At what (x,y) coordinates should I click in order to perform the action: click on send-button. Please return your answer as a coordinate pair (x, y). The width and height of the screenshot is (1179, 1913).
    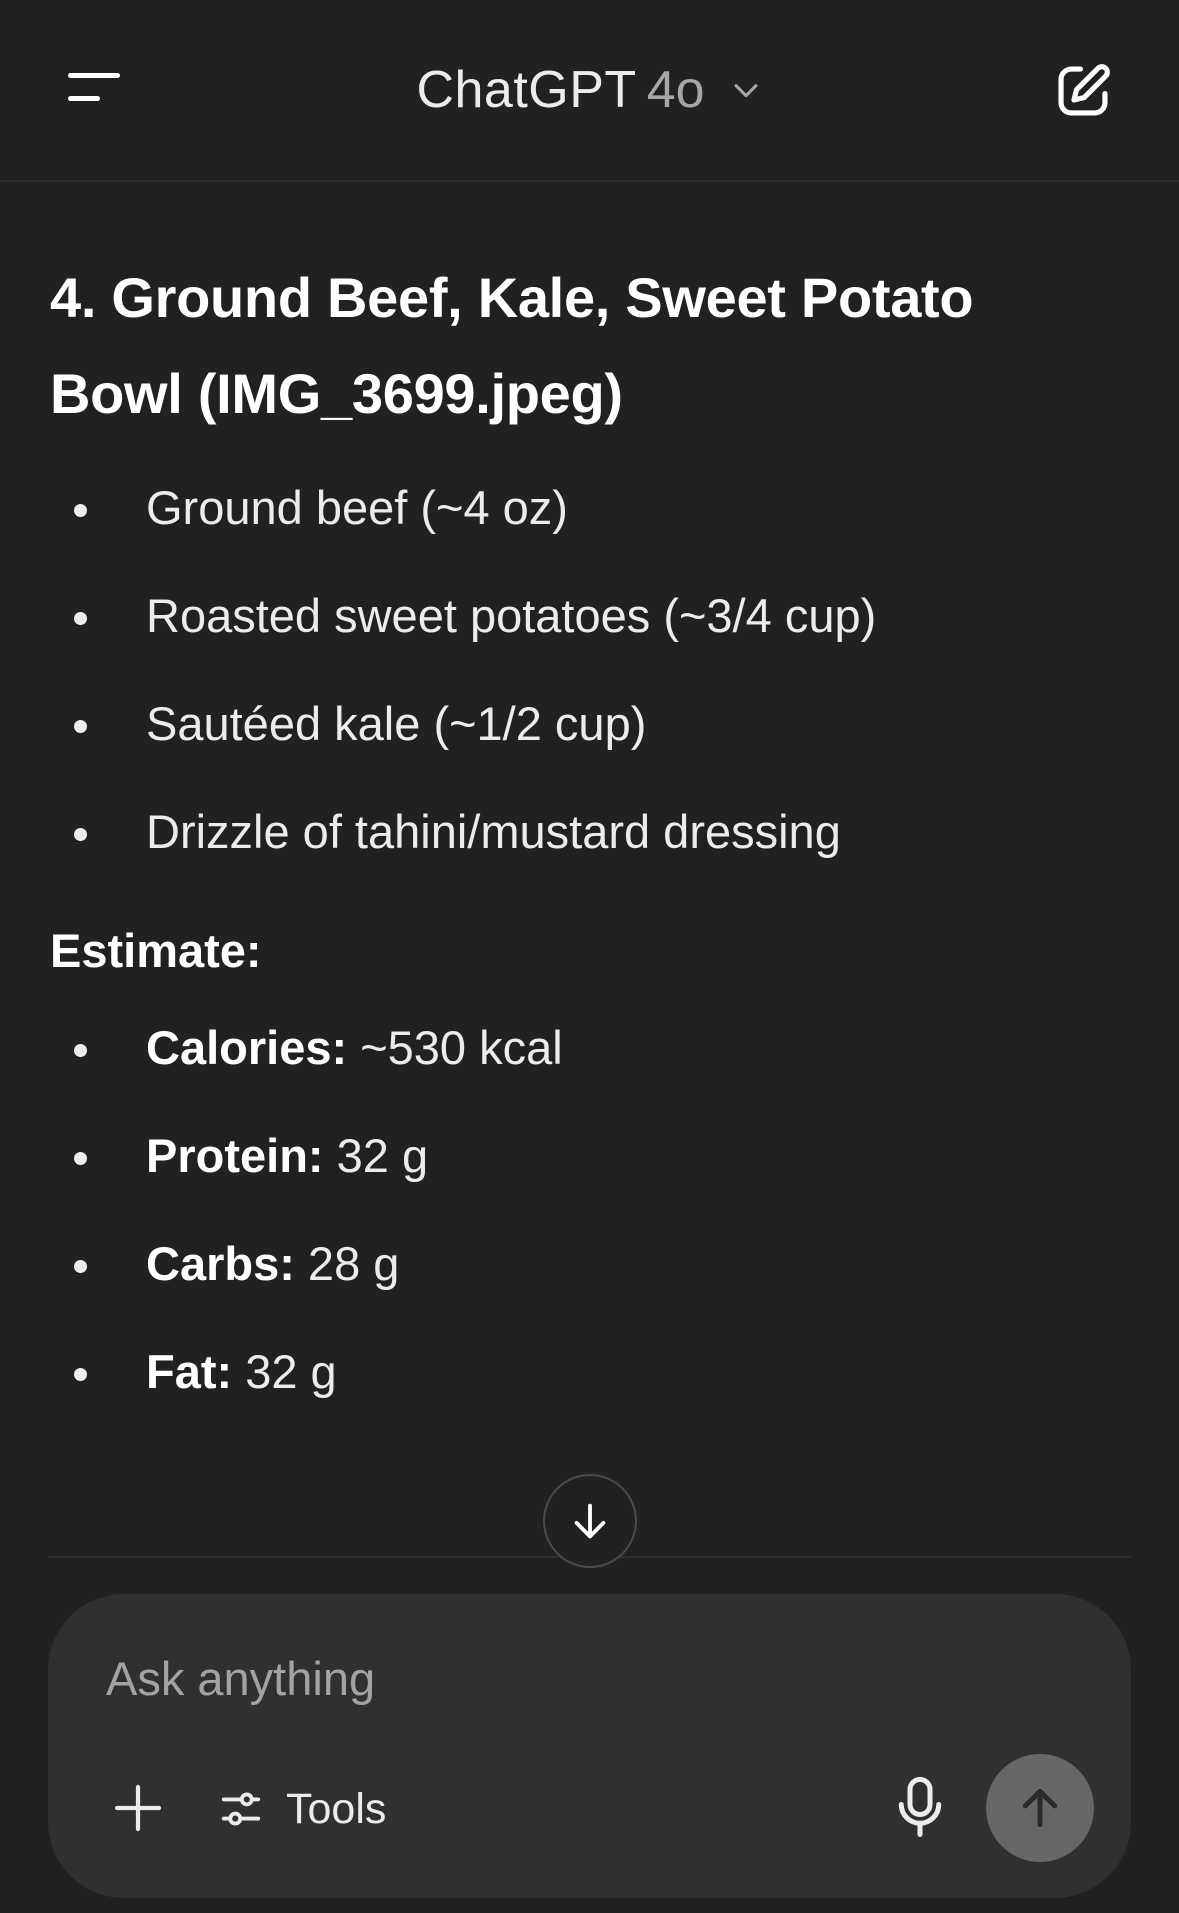
    Looking at the image, I should click on (1040, 1808).